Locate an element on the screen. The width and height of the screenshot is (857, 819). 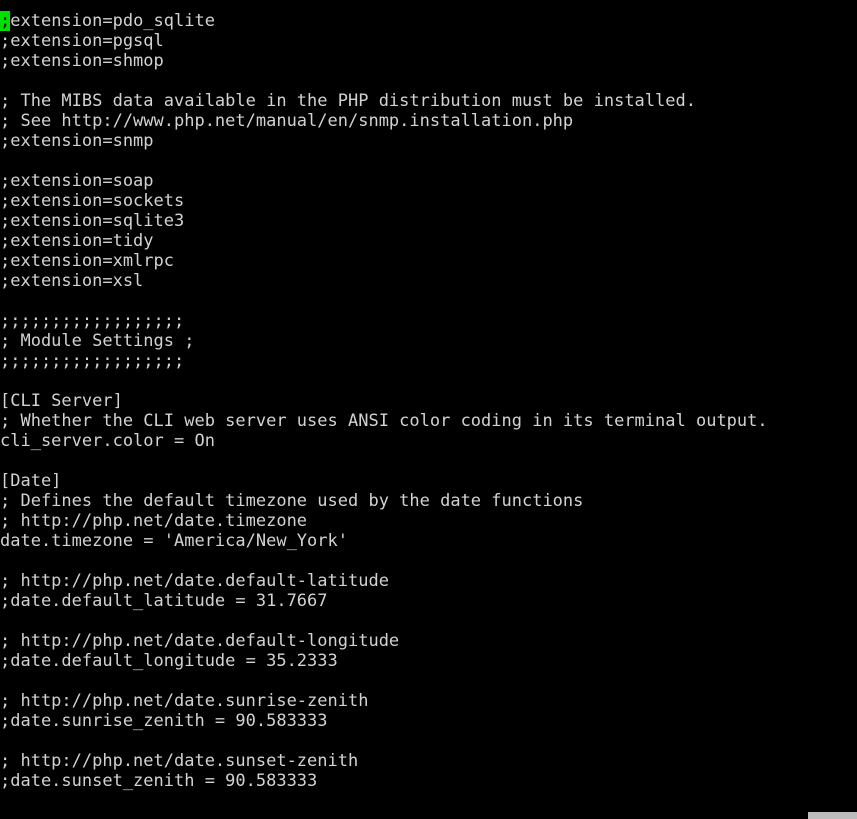
code-line: date.timezone = 'America/New_York' is located at coordinates (428, 541).